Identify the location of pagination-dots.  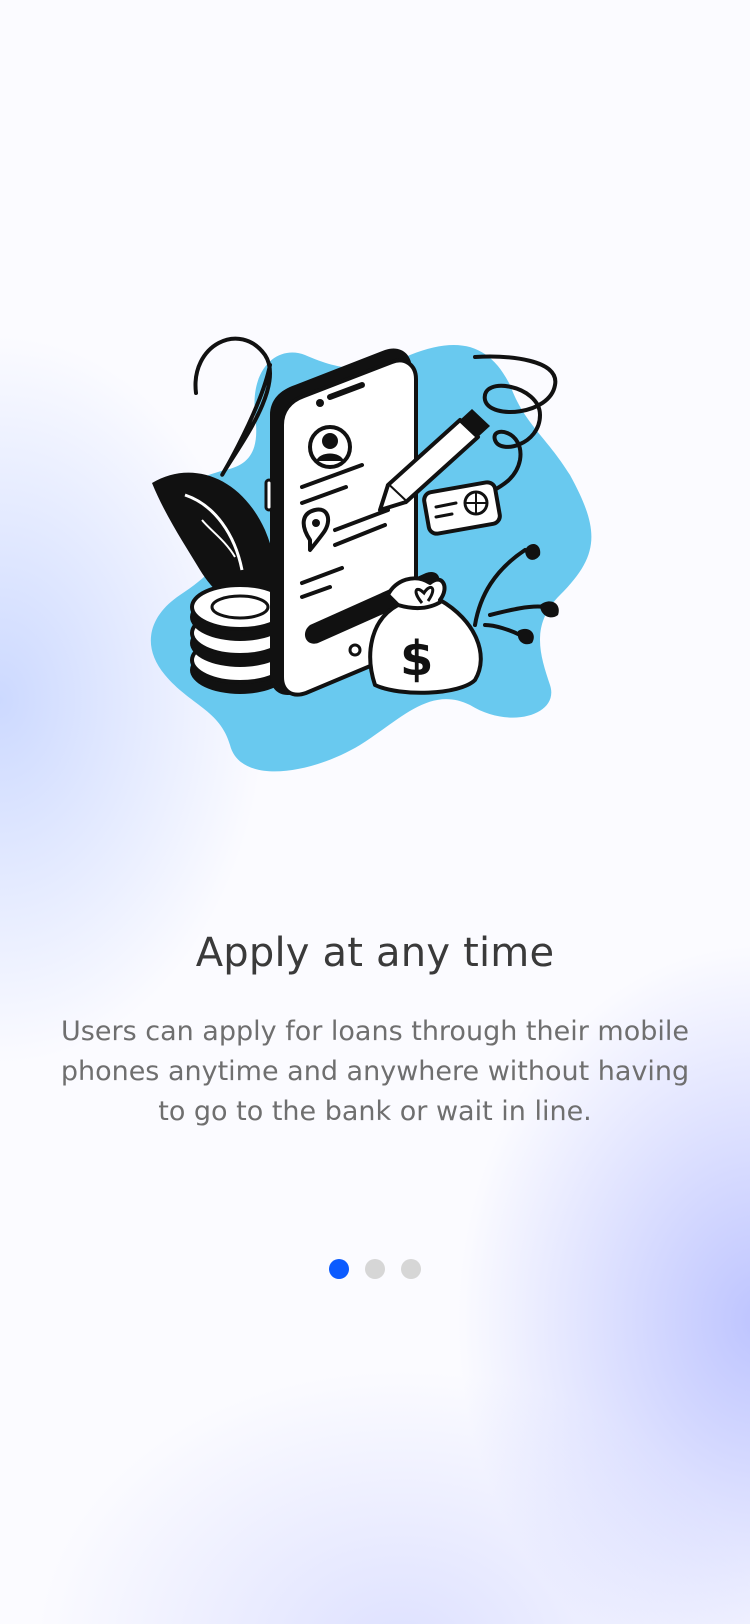
(375, 1269).